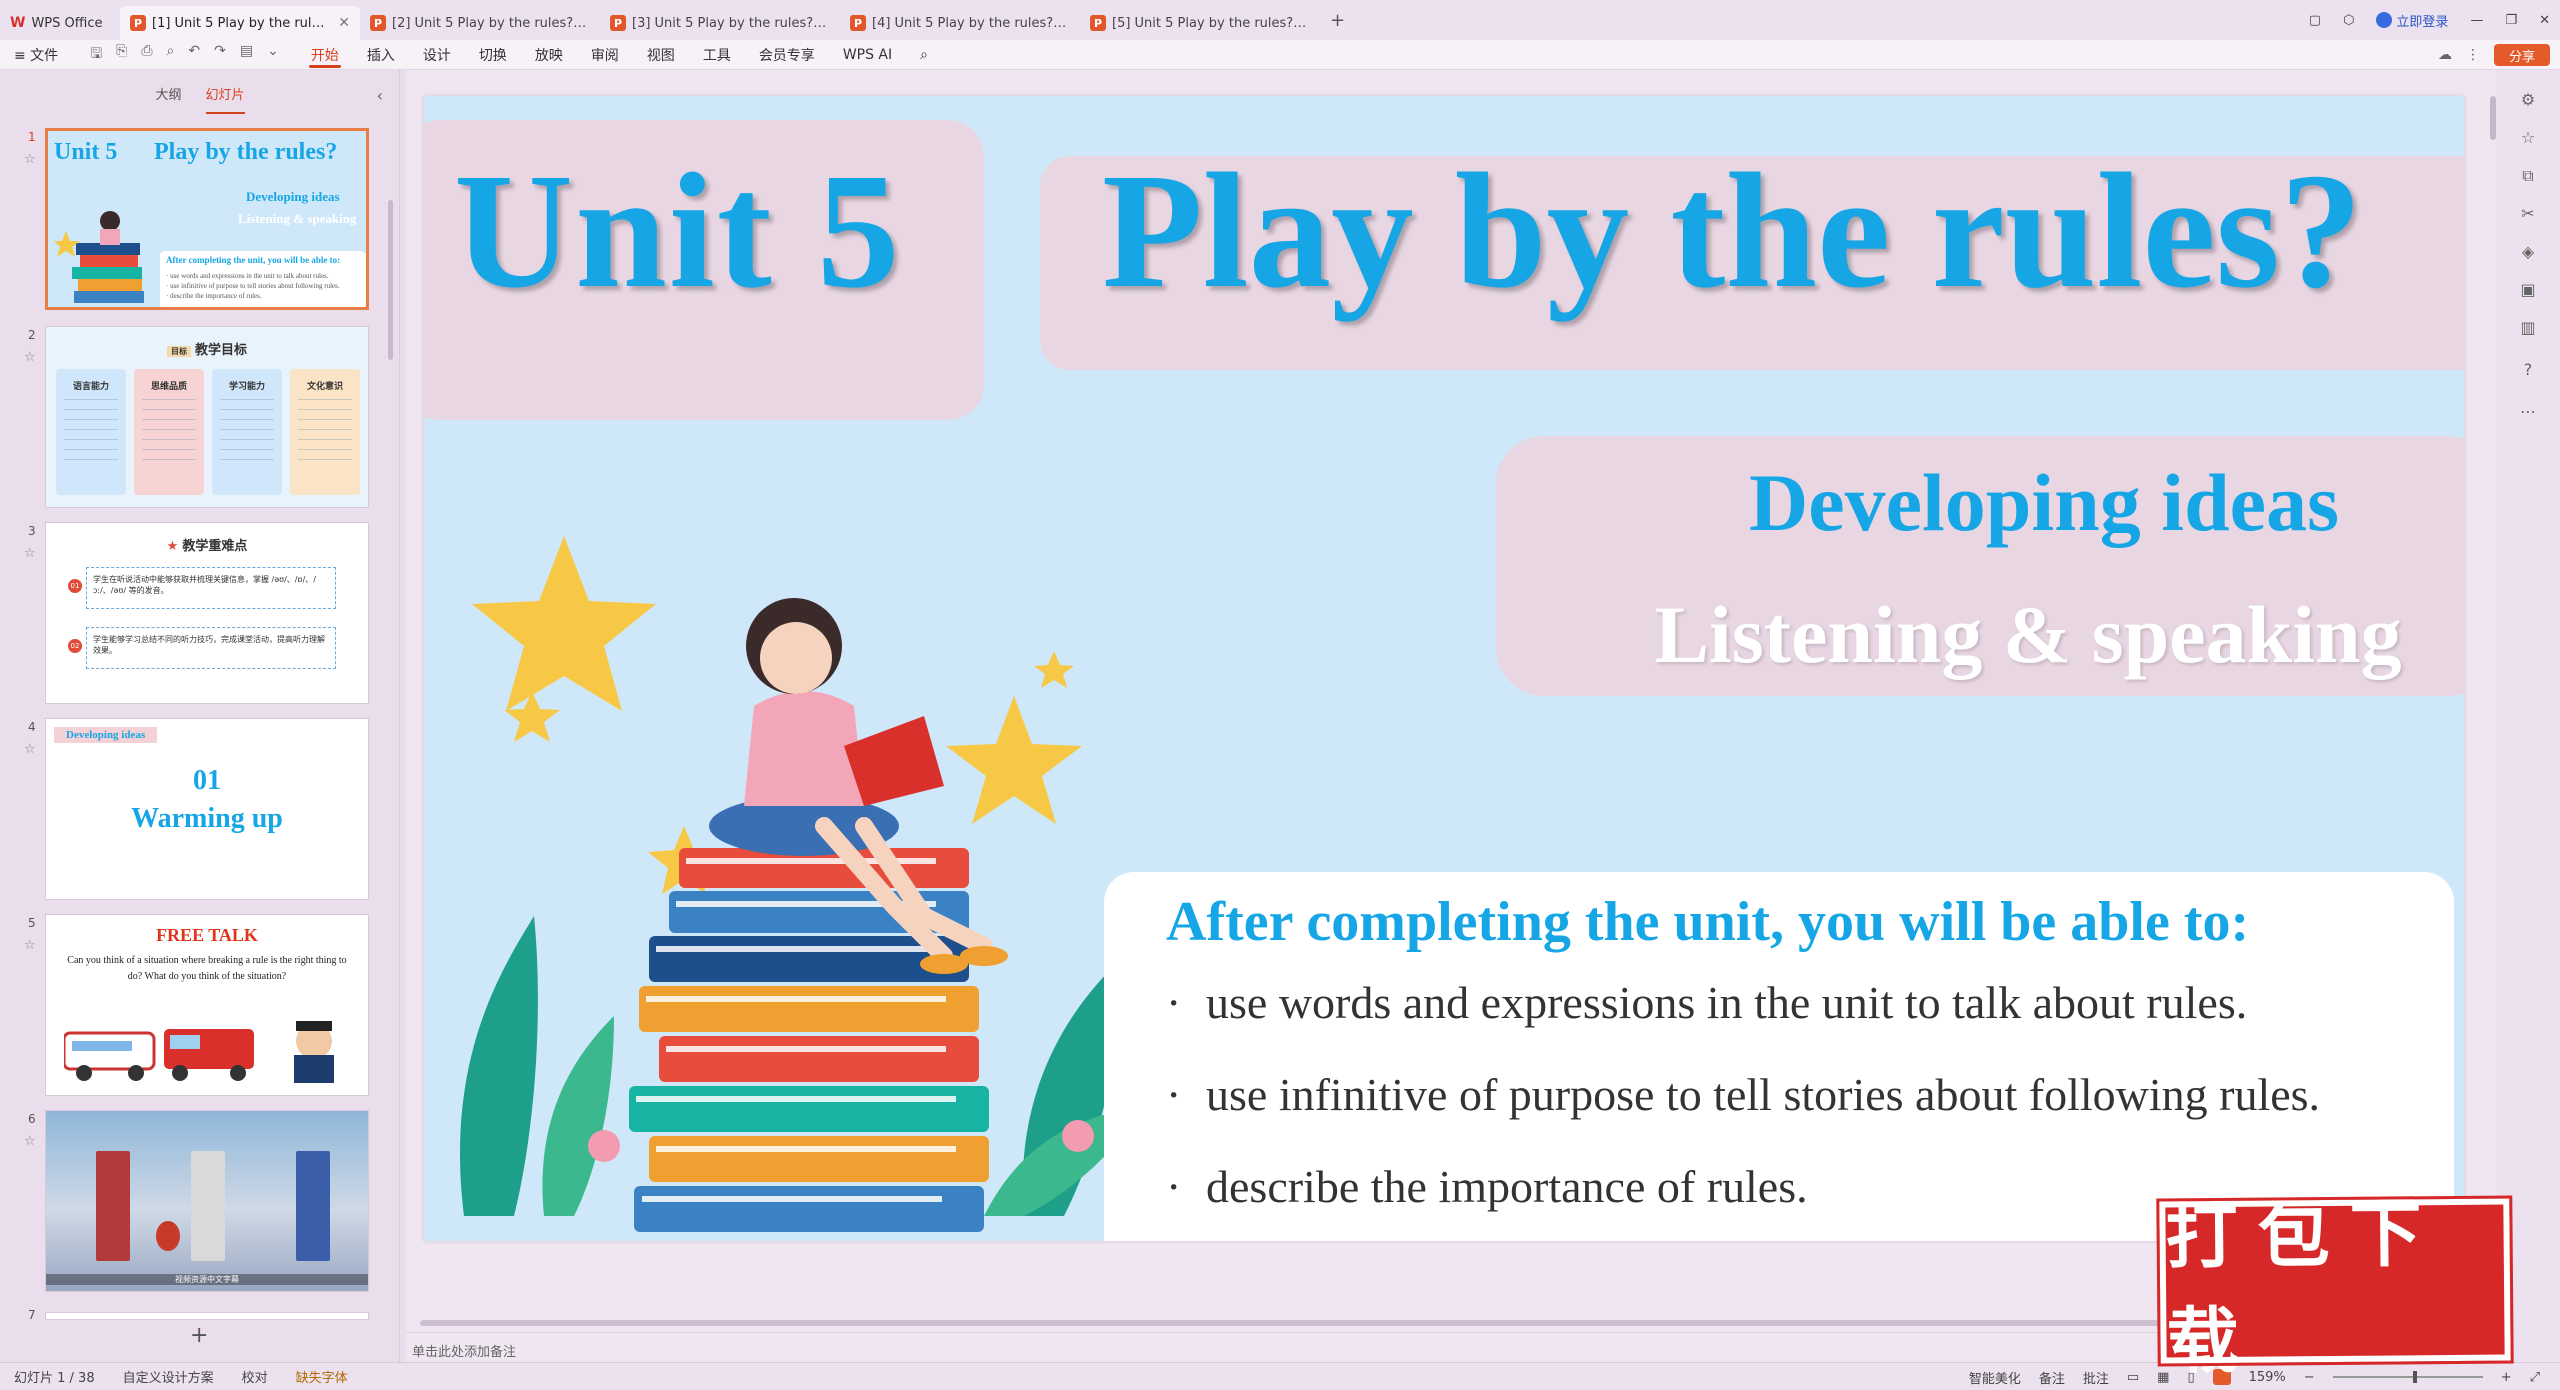 The image size is (2560, 1390). Describe the element at coordinates (787, 55) in the screenshot. I see `tab-member: 会员专享` at that location.